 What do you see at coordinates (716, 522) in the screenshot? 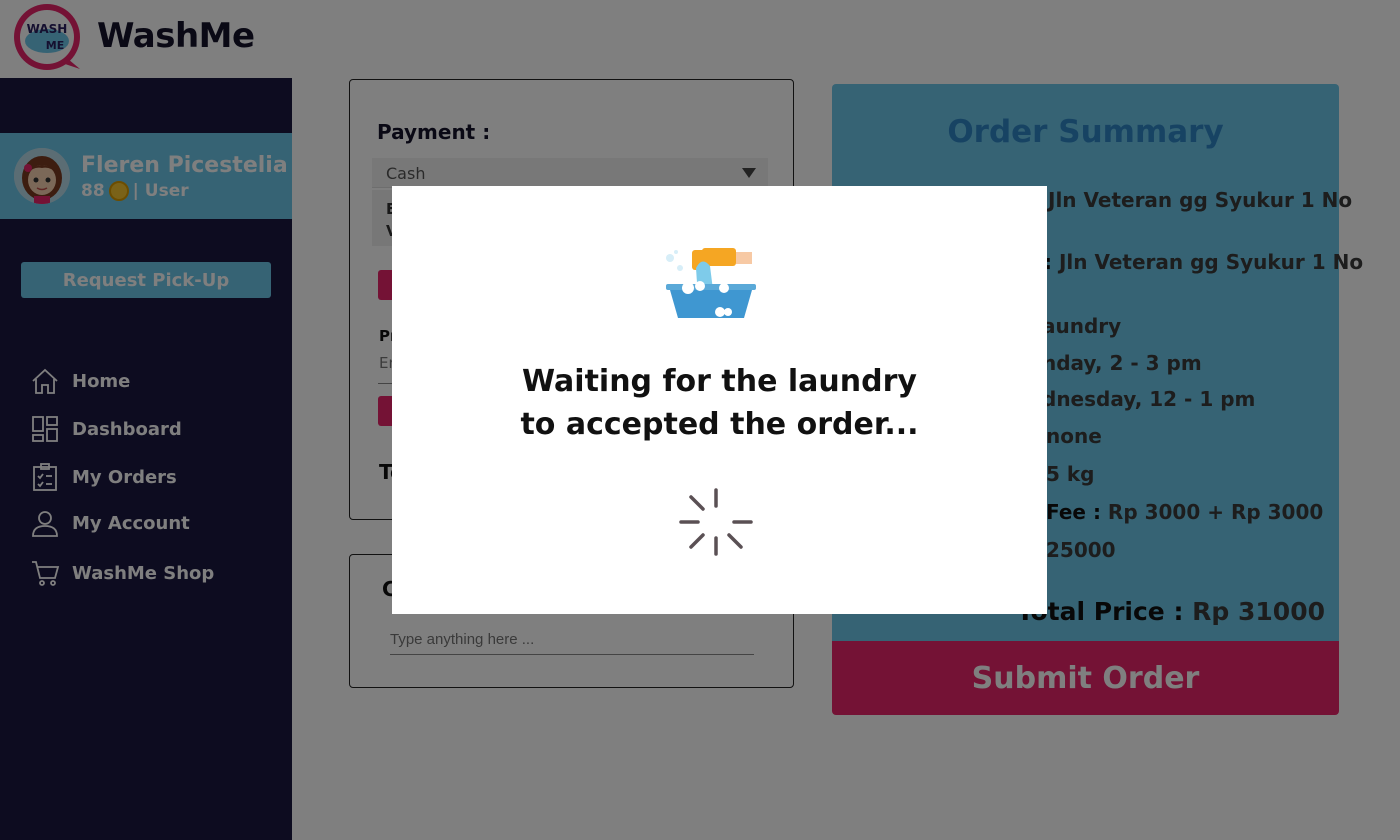
I see `loading-spinner-icon` at bounding box center [716, 522].